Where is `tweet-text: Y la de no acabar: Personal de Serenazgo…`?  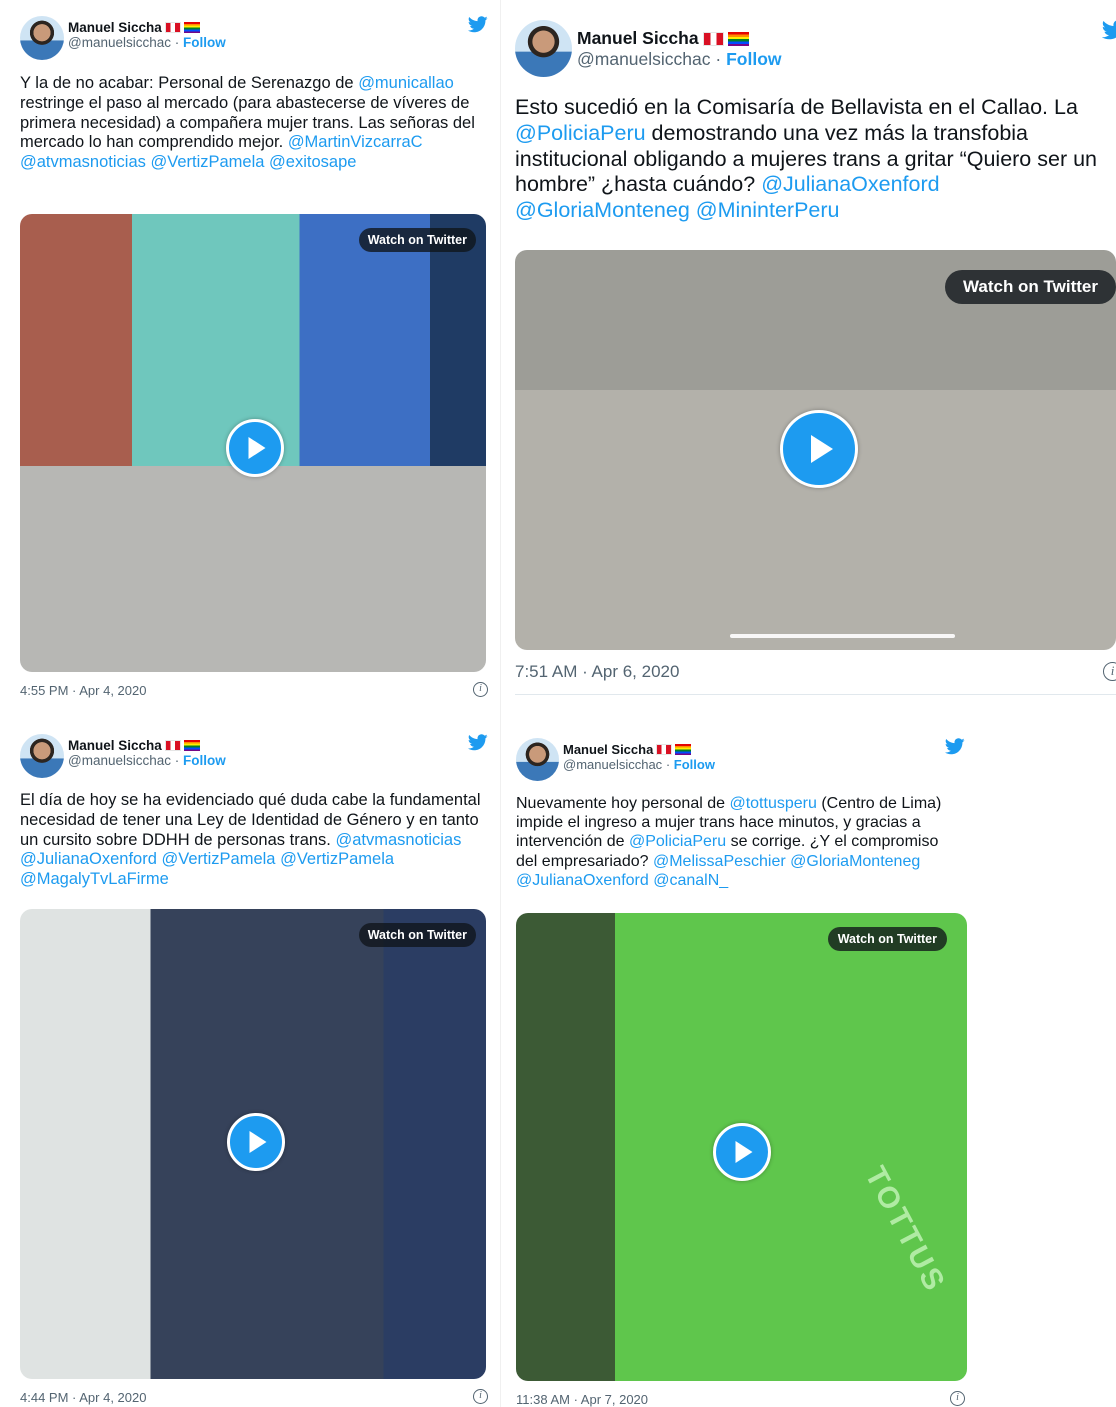 tweet-text: Y la de no acabar: Personal de Serenazgo… is located at coordinates (254, 123).